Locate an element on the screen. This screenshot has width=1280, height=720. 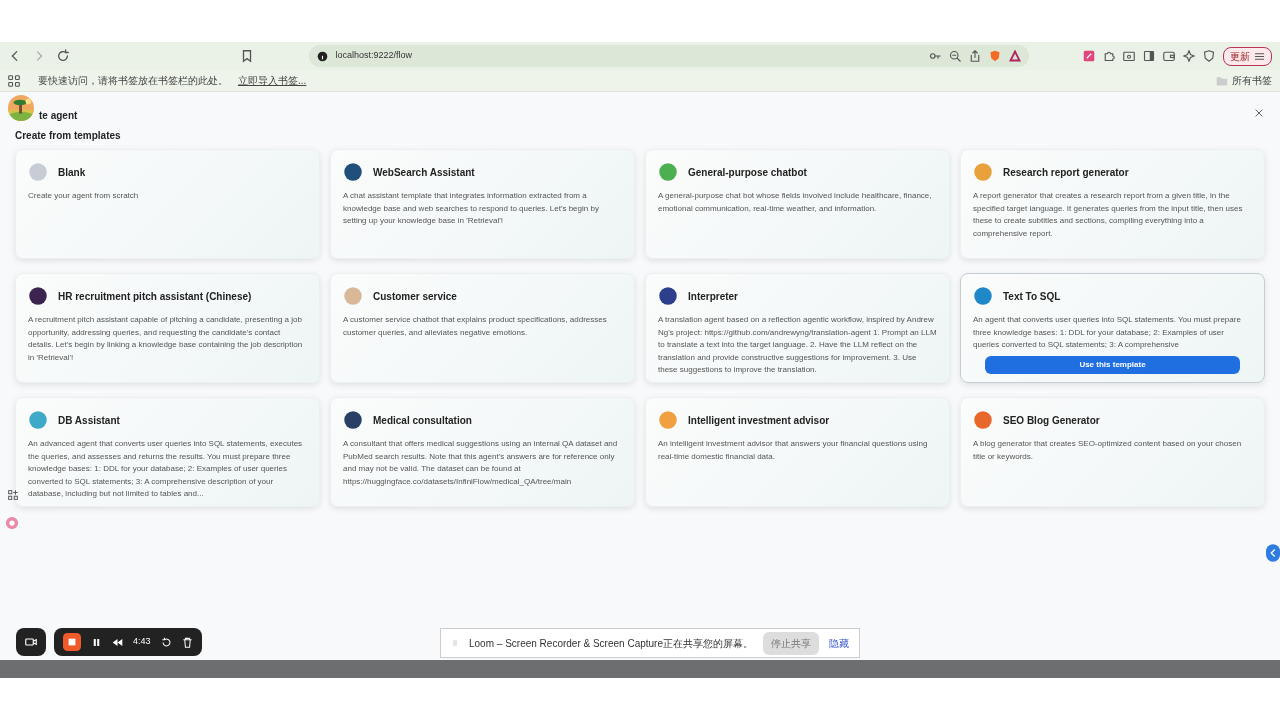
section-heading: Create from templates is located at coordinates (68, 136).